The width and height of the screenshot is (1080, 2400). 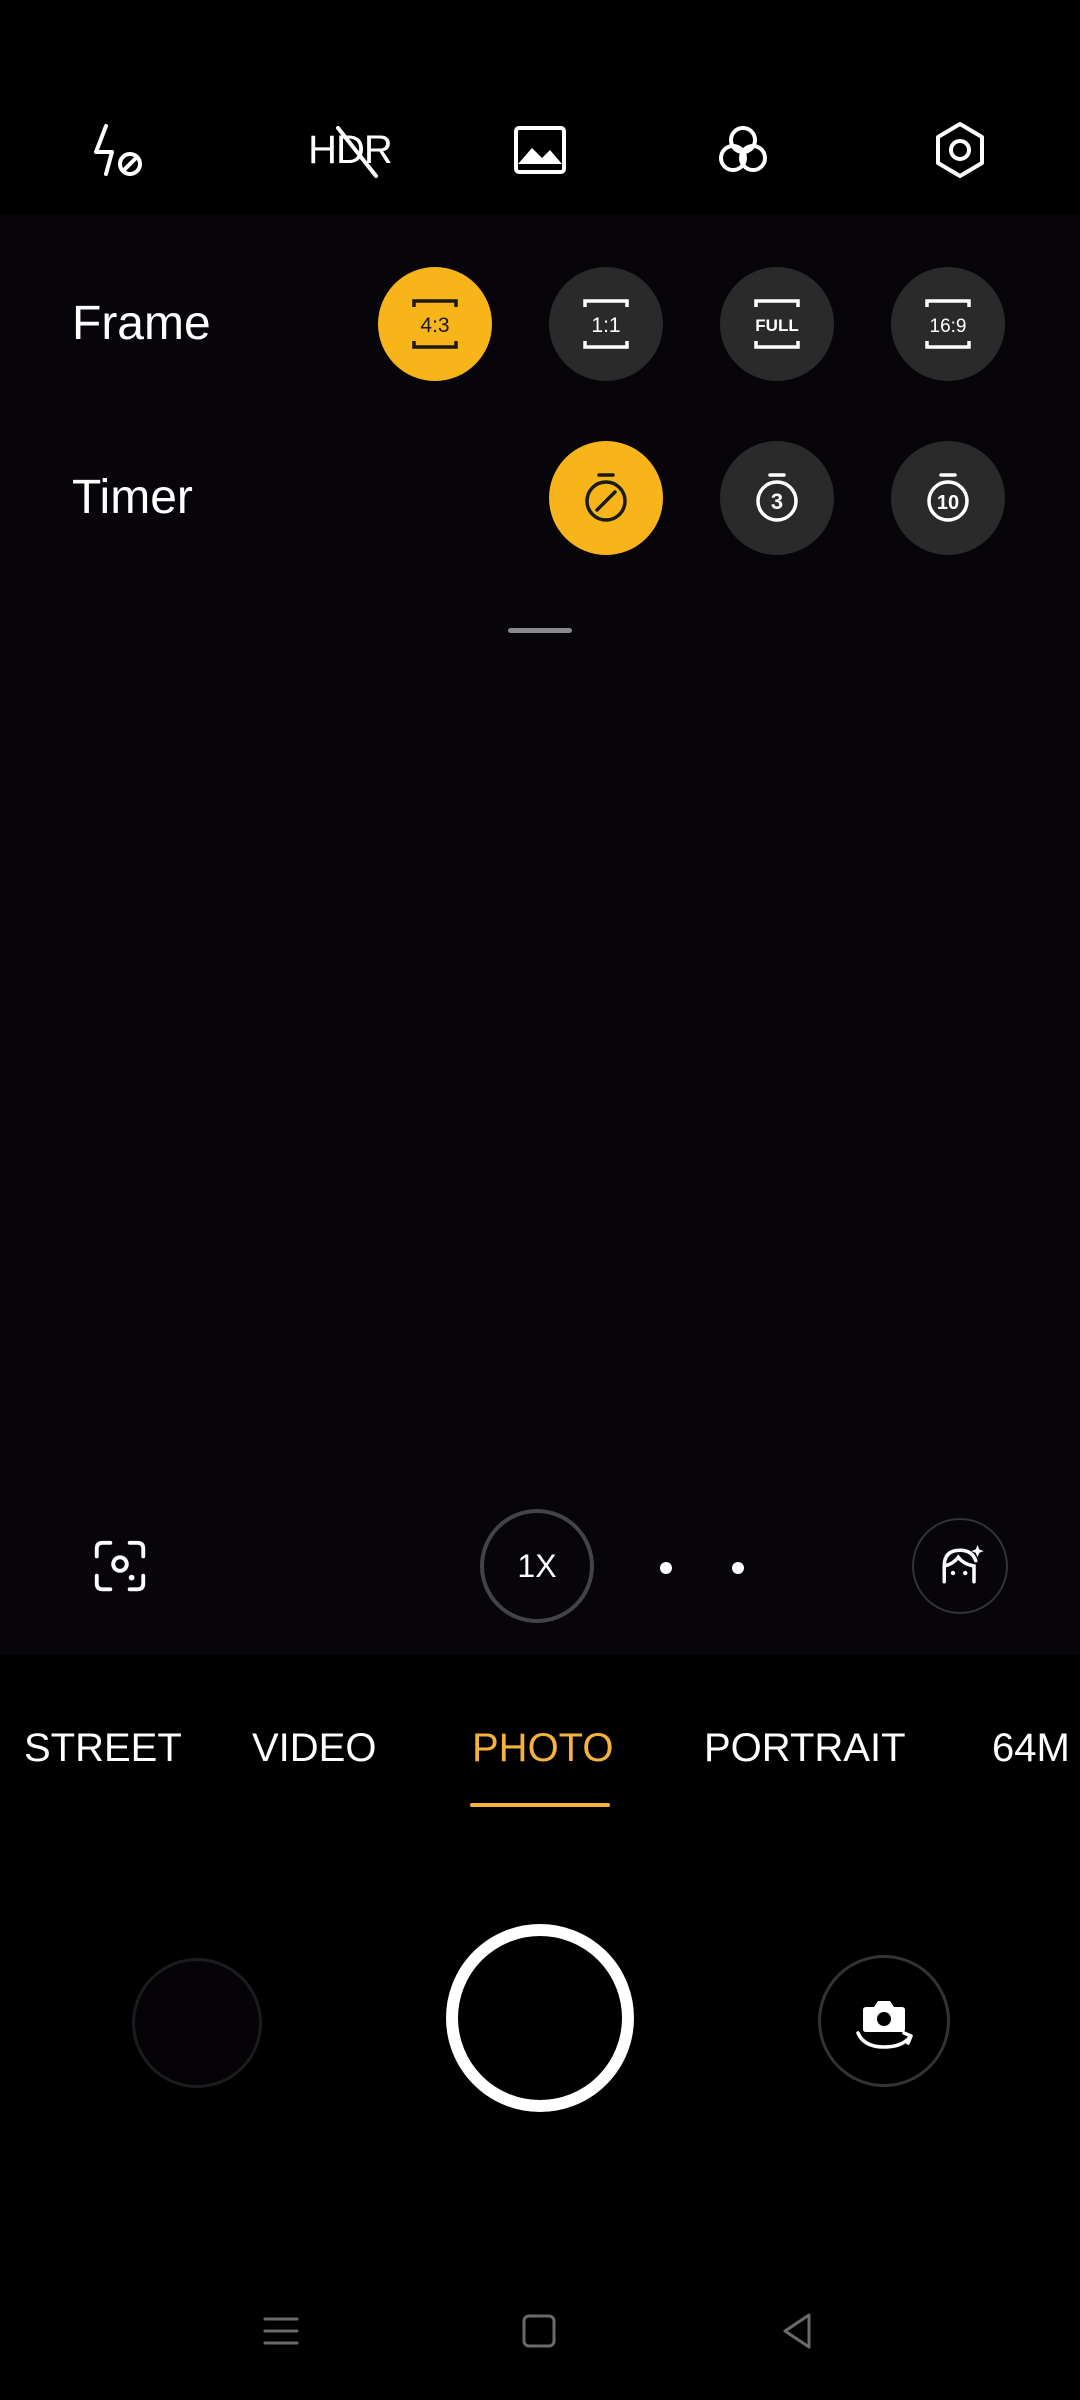 I want to click on nav-menu-button, so click(x=281, y=2331).